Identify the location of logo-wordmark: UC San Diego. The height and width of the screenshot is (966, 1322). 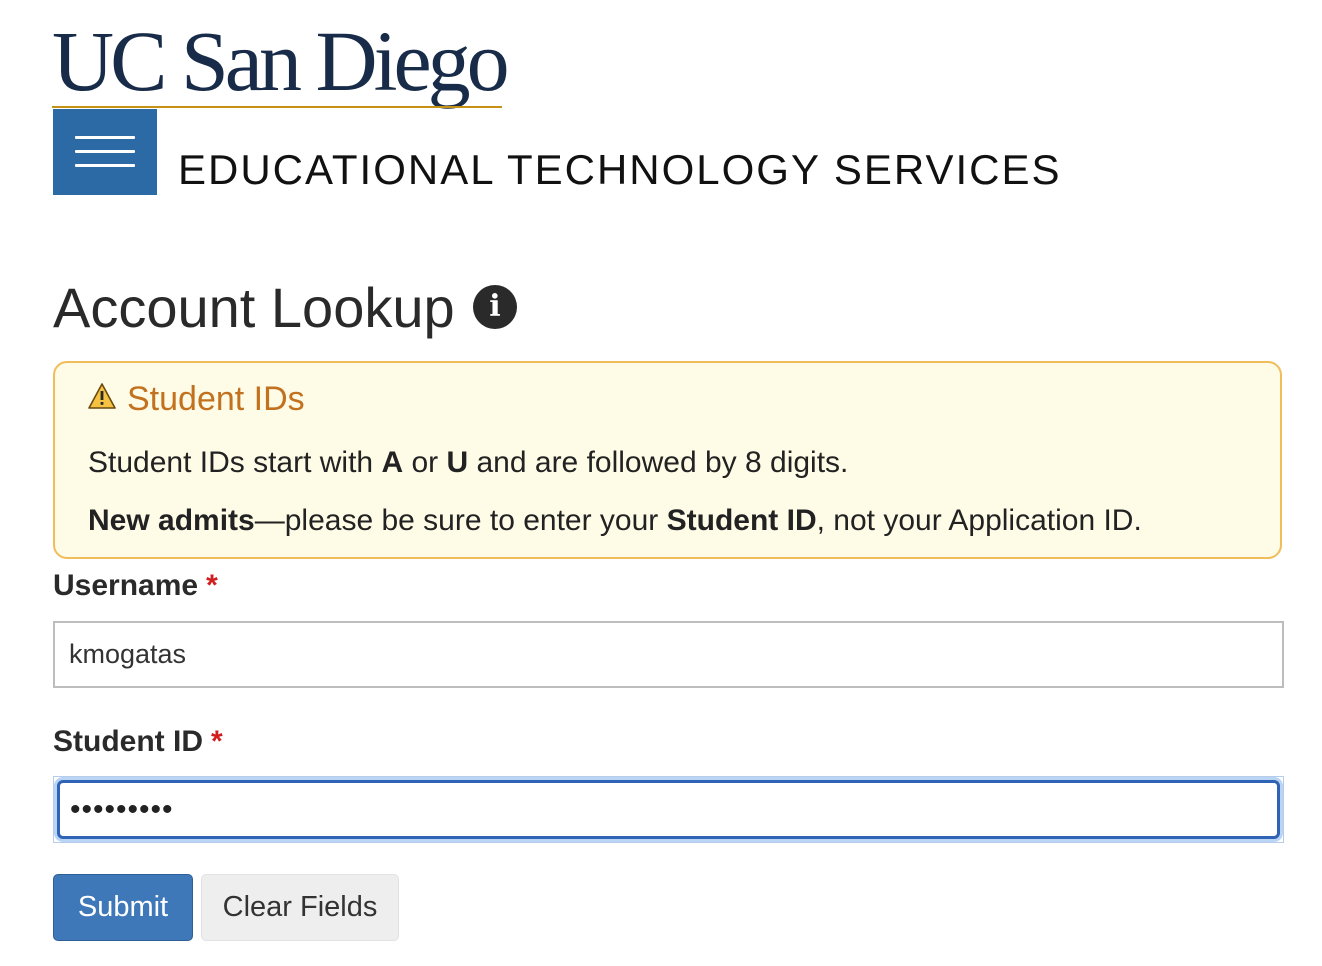
(281, 61).